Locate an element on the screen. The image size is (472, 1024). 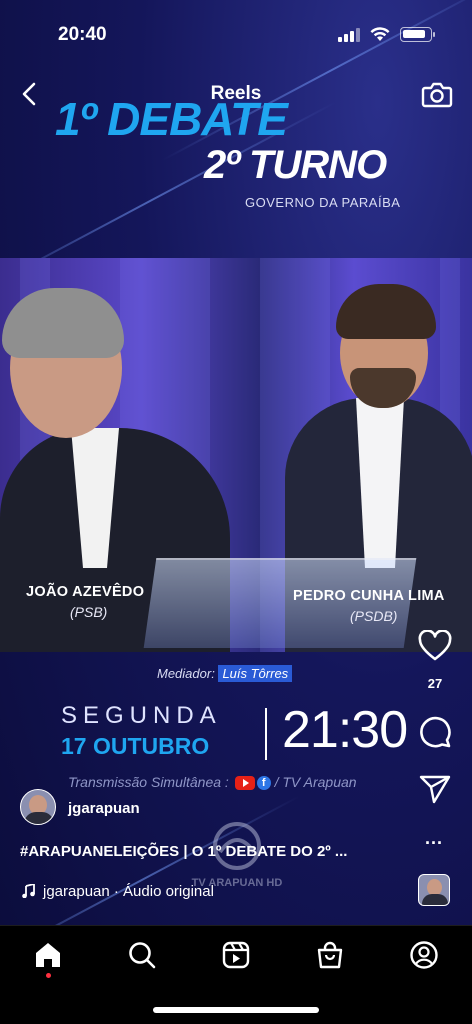
send-icon is located at coordinates (435, 789).